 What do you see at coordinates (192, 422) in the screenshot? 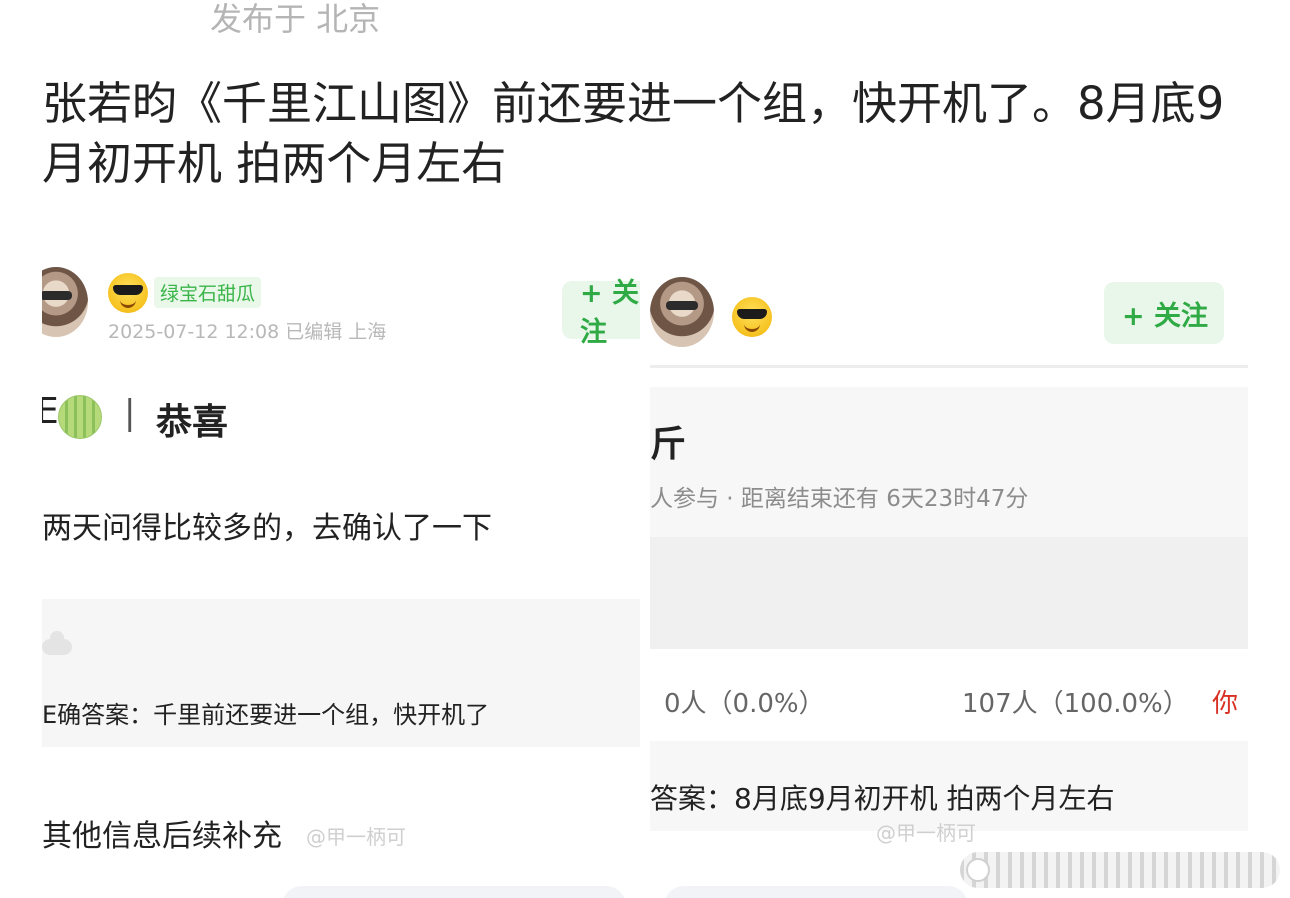
I see `post-title: 恭喜` at bounding box center [192, 422].